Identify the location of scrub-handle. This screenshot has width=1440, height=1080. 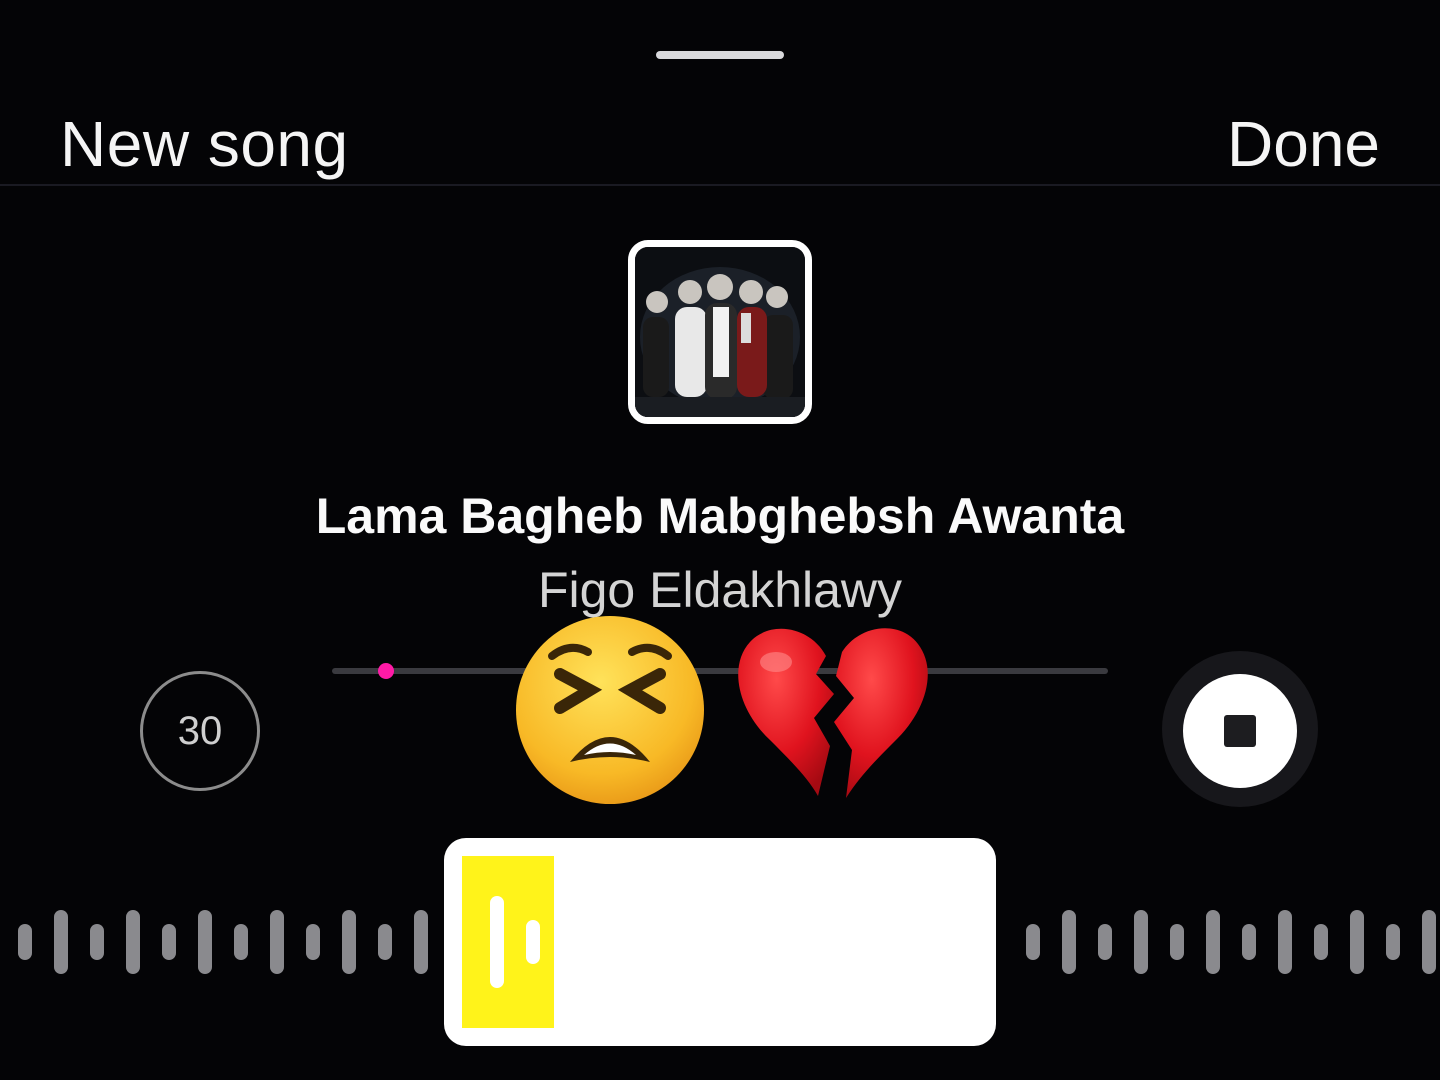
(386, 671).